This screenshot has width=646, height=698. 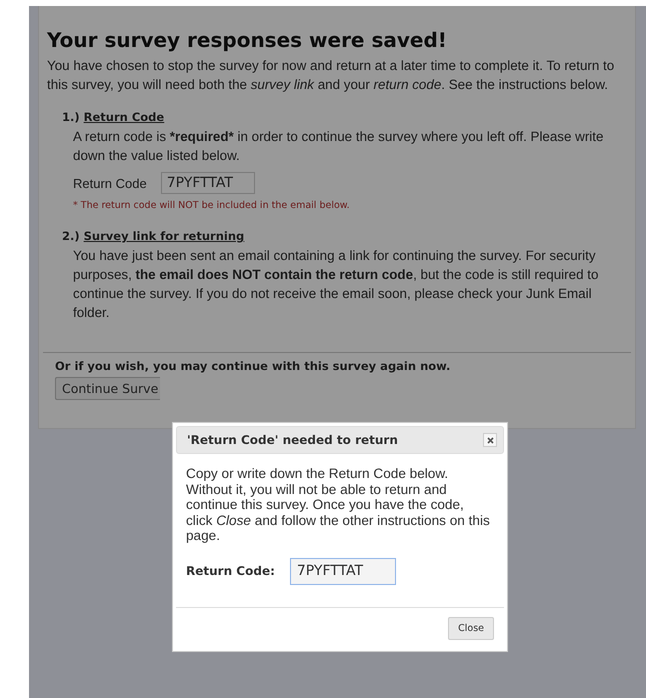 What do you see at coordinates (253, 366) in the screenshot?
I see `continue-prompt: Or if you wish, you may continue with this survey again now.` at bounding box center [253, 366].